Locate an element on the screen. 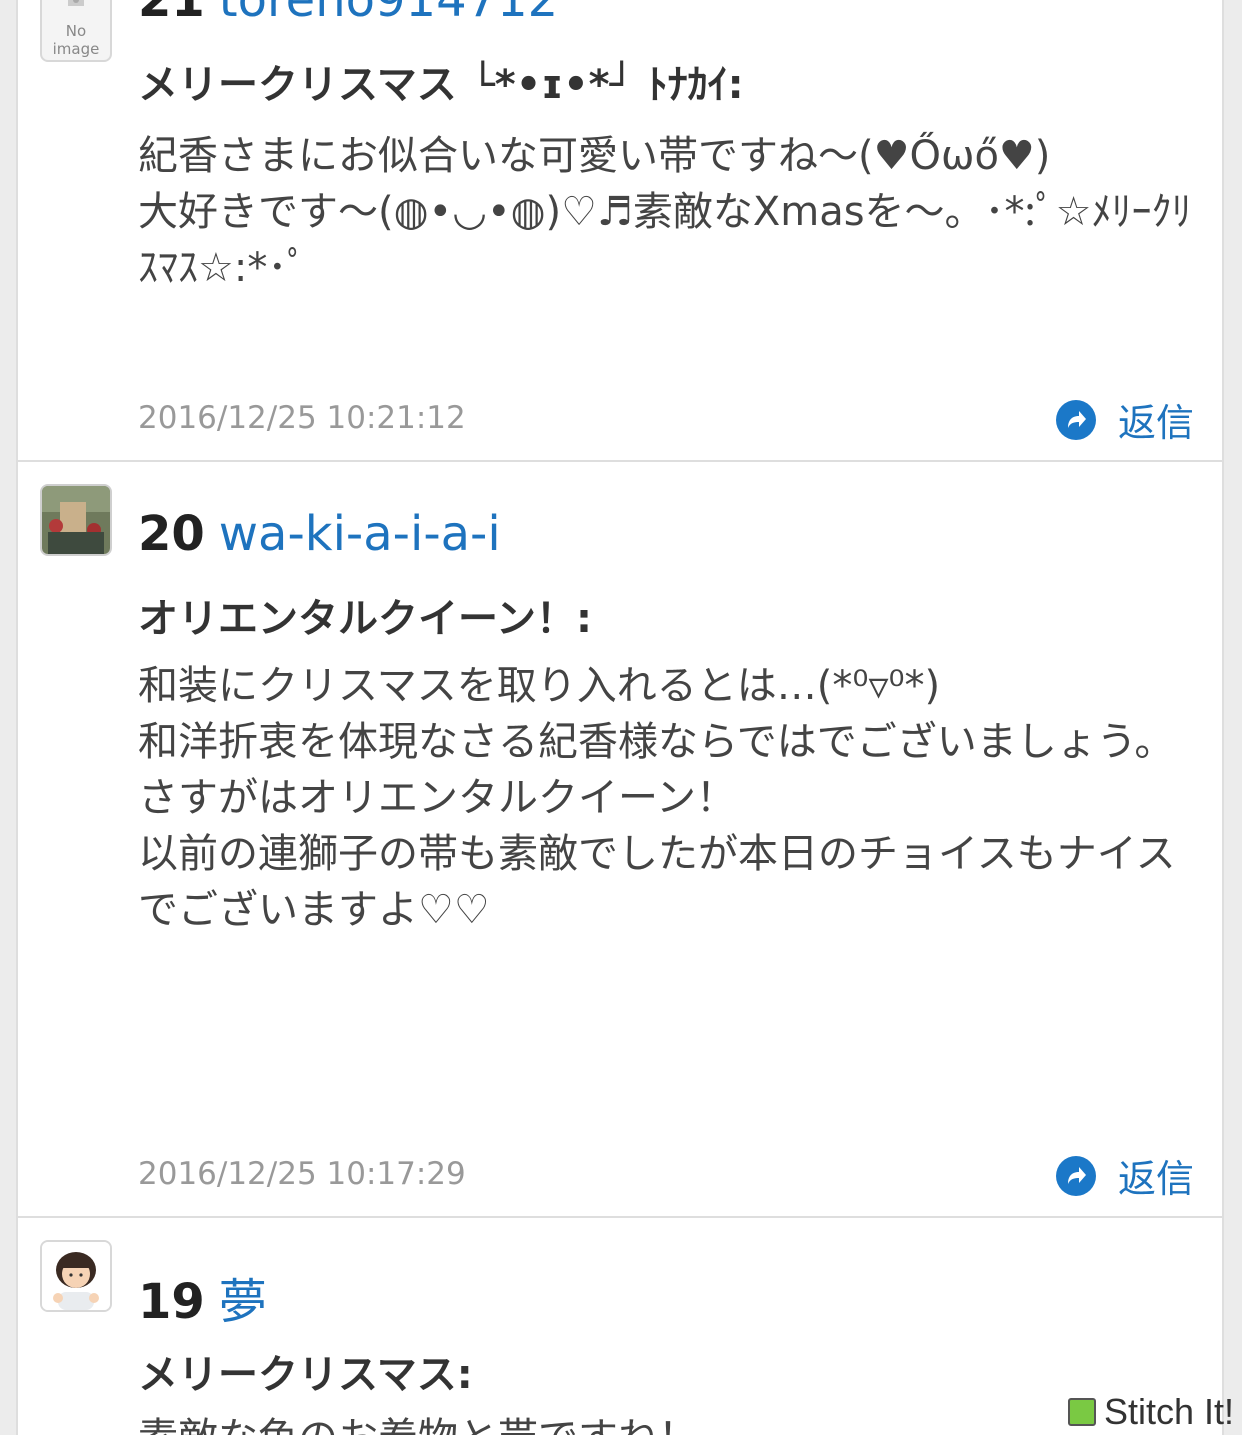 The width and height of the screenshot is (1242, 1435). comment-number: 20 is located at coordinates (171, 534).